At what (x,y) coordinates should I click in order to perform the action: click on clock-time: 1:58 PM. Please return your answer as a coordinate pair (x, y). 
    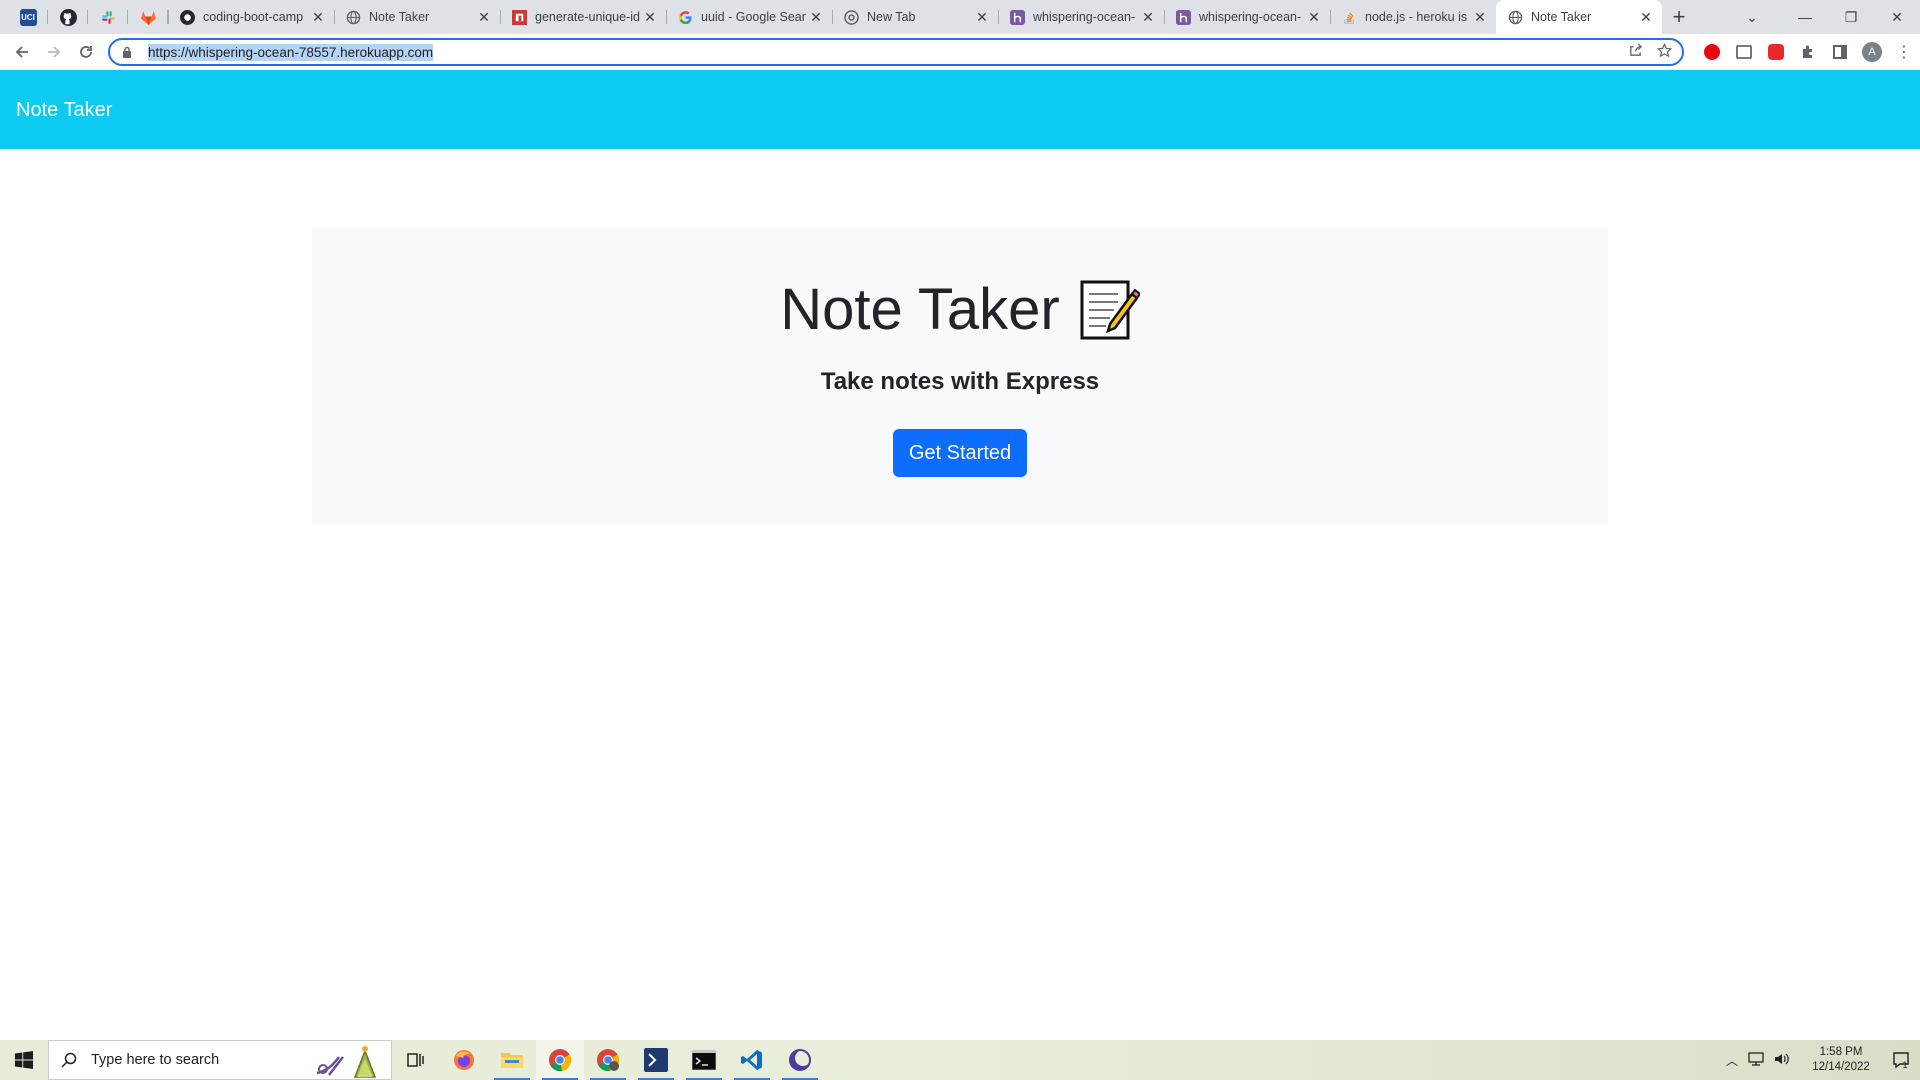
    Looking at the image, I should click on (1841, 1052).